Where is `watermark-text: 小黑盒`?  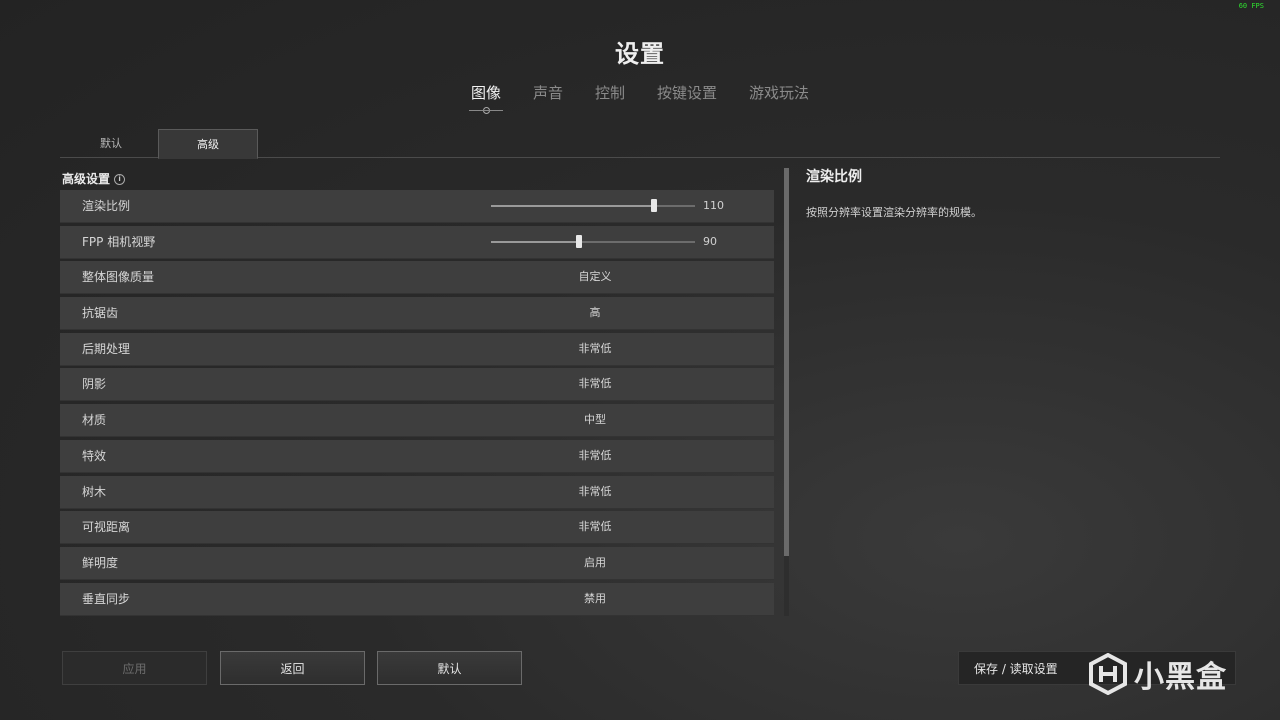 watermark-text: 小黑盒 is located at coordinates (1180, 677).